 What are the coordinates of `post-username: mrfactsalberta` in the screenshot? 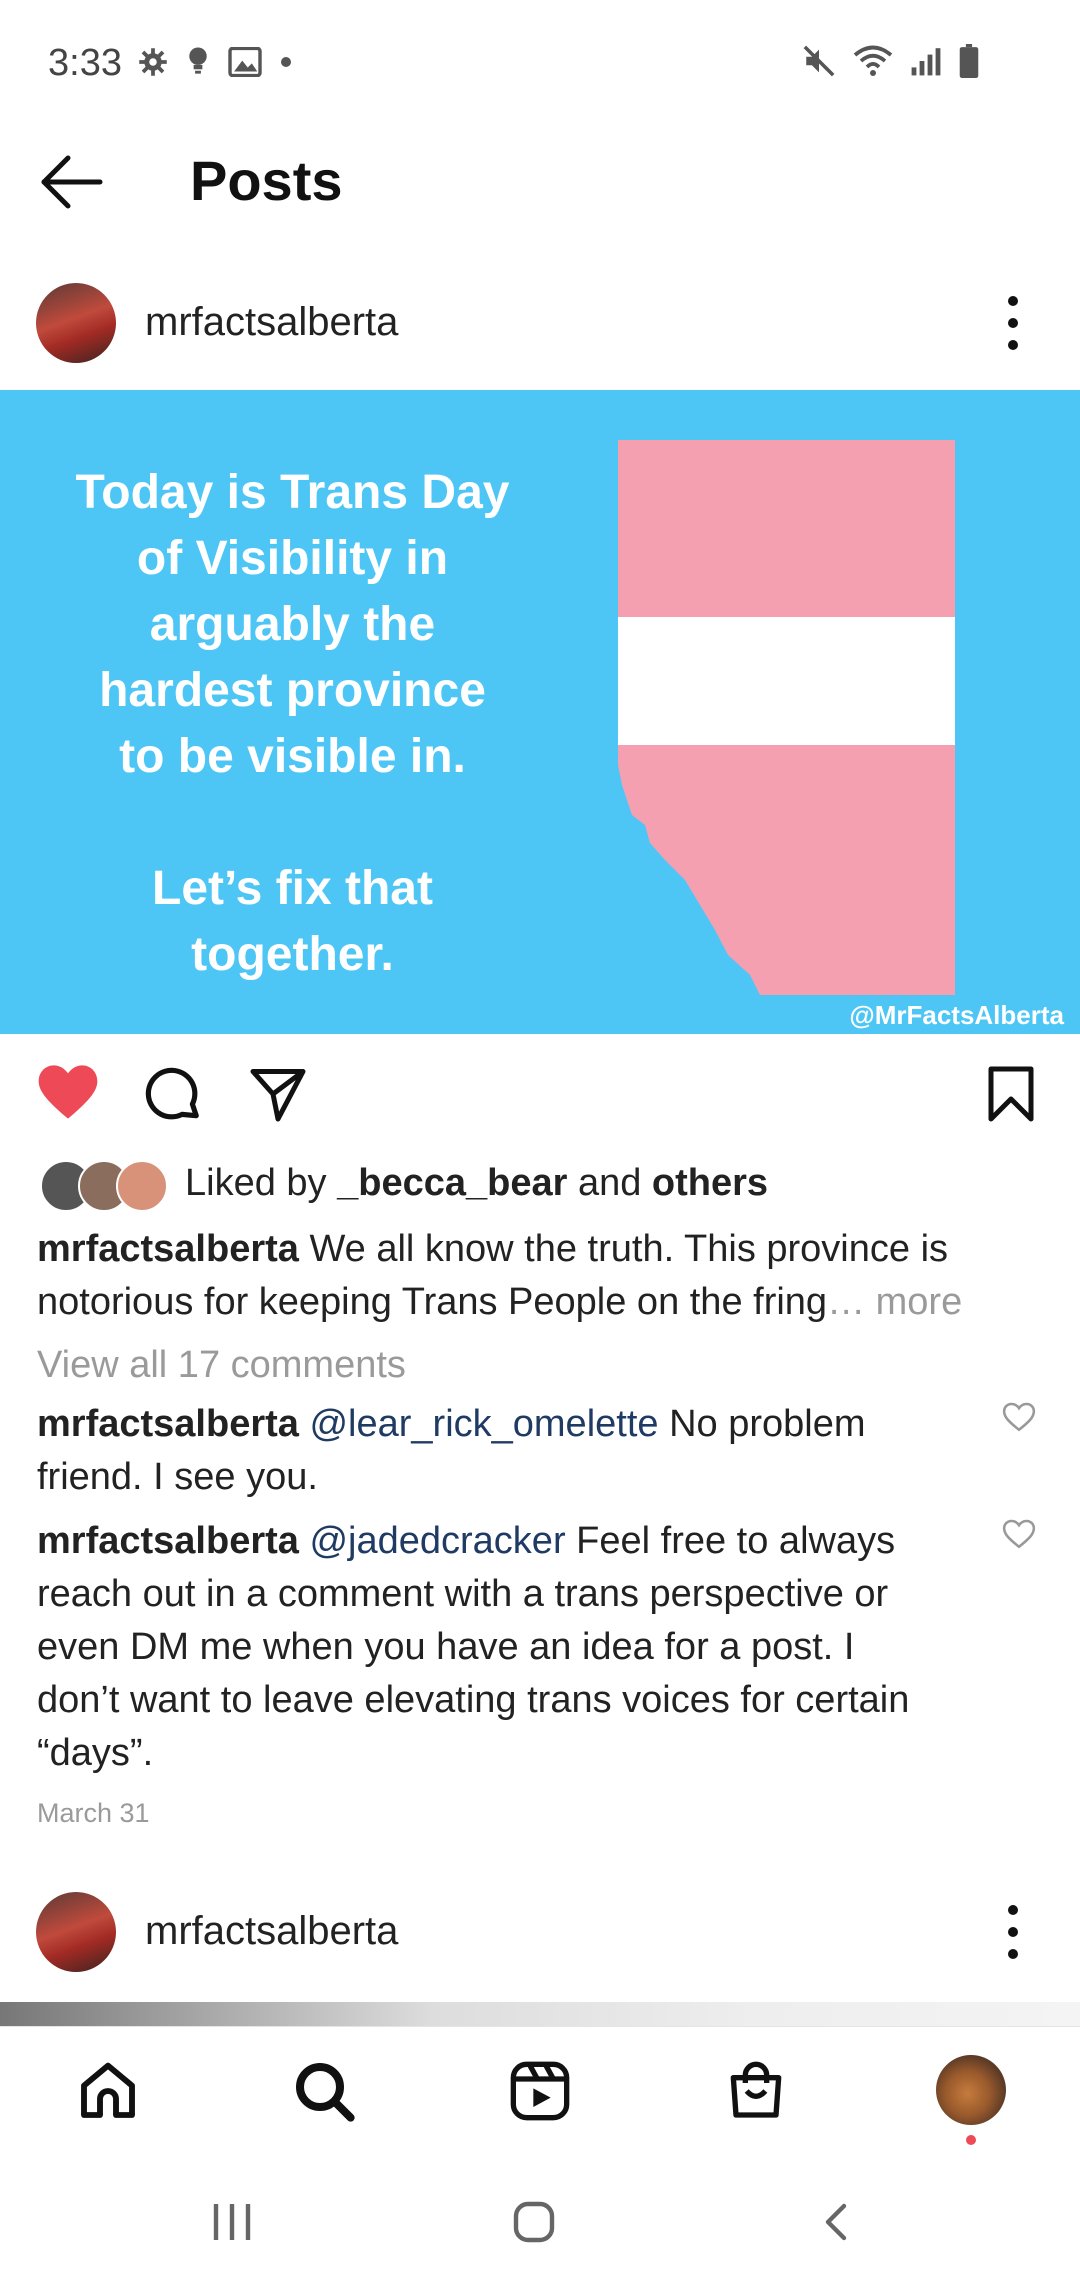 It's located at (271, 322).